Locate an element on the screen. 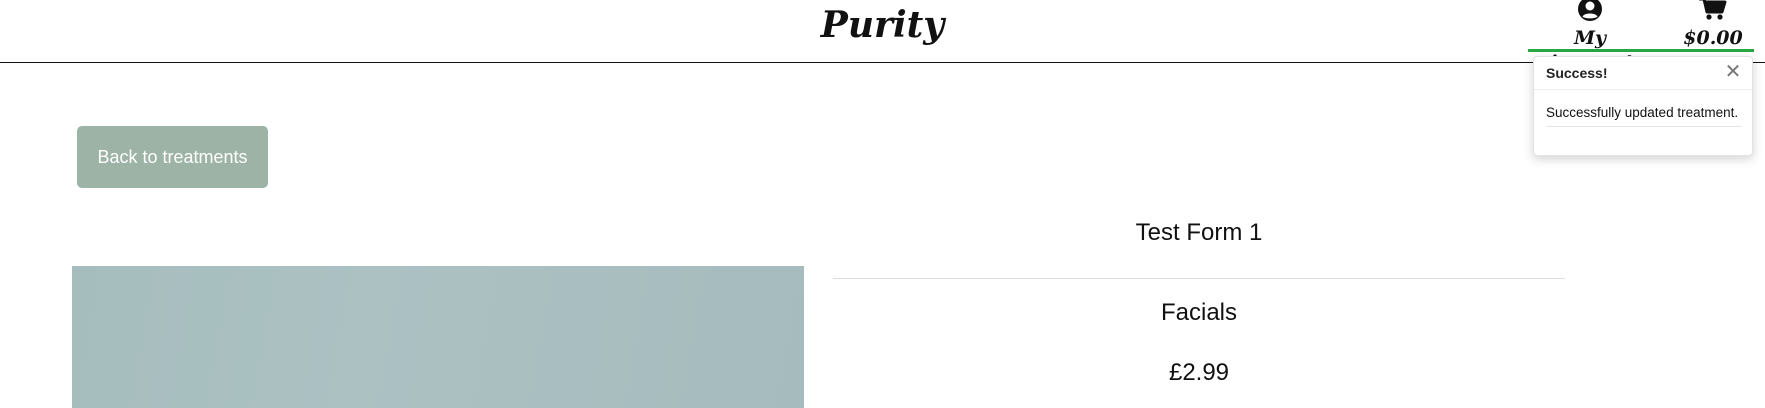  shopping-cart-icon is located at coordinates (1713, 10).